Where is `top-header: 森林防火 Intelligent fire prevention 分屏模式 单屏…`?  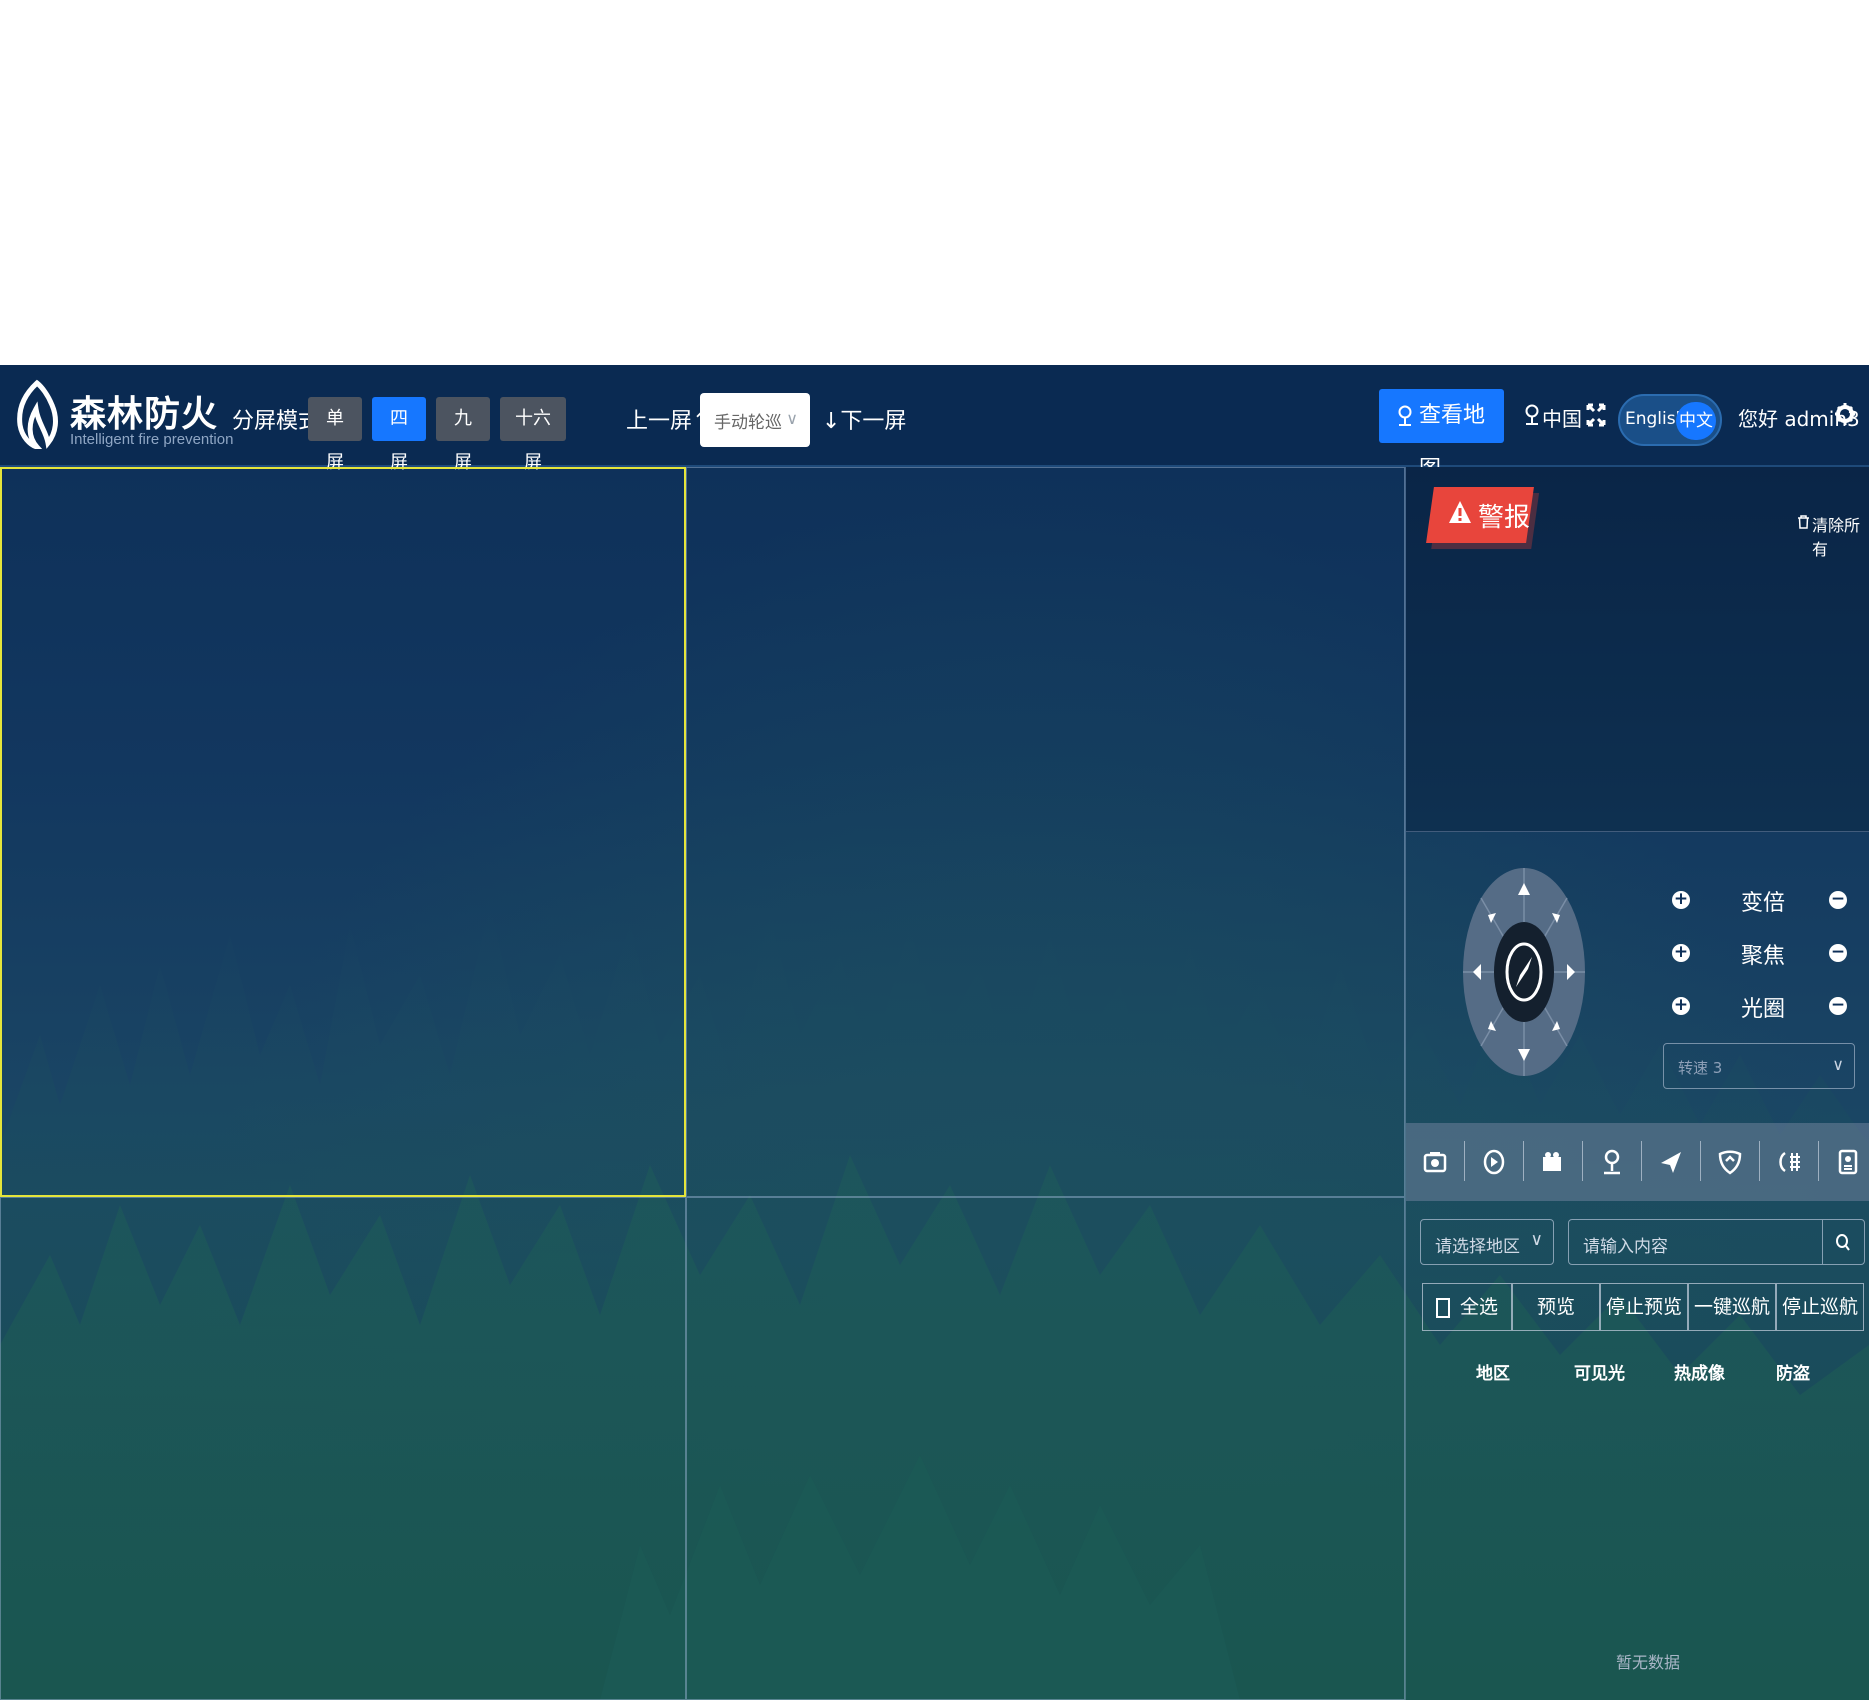 top-header: 森林防火 Intelligent fire prevention 分屏模式 单屏… is located at coordinates (934, 423).